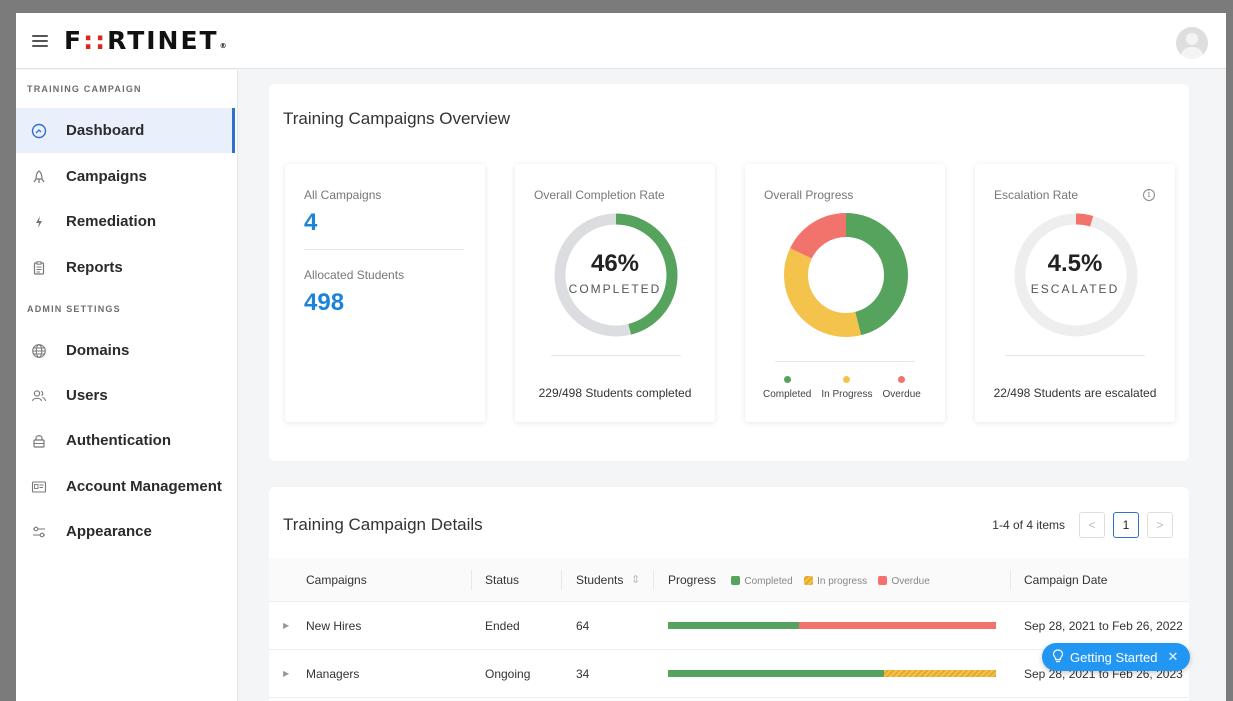 Image resolution: width=1233 pixels, height=701 pixels. What do you see at coordinates (1092, 525) in the screenshot?
I see `prev-page-button: <` at bounding box center [1092, 525].